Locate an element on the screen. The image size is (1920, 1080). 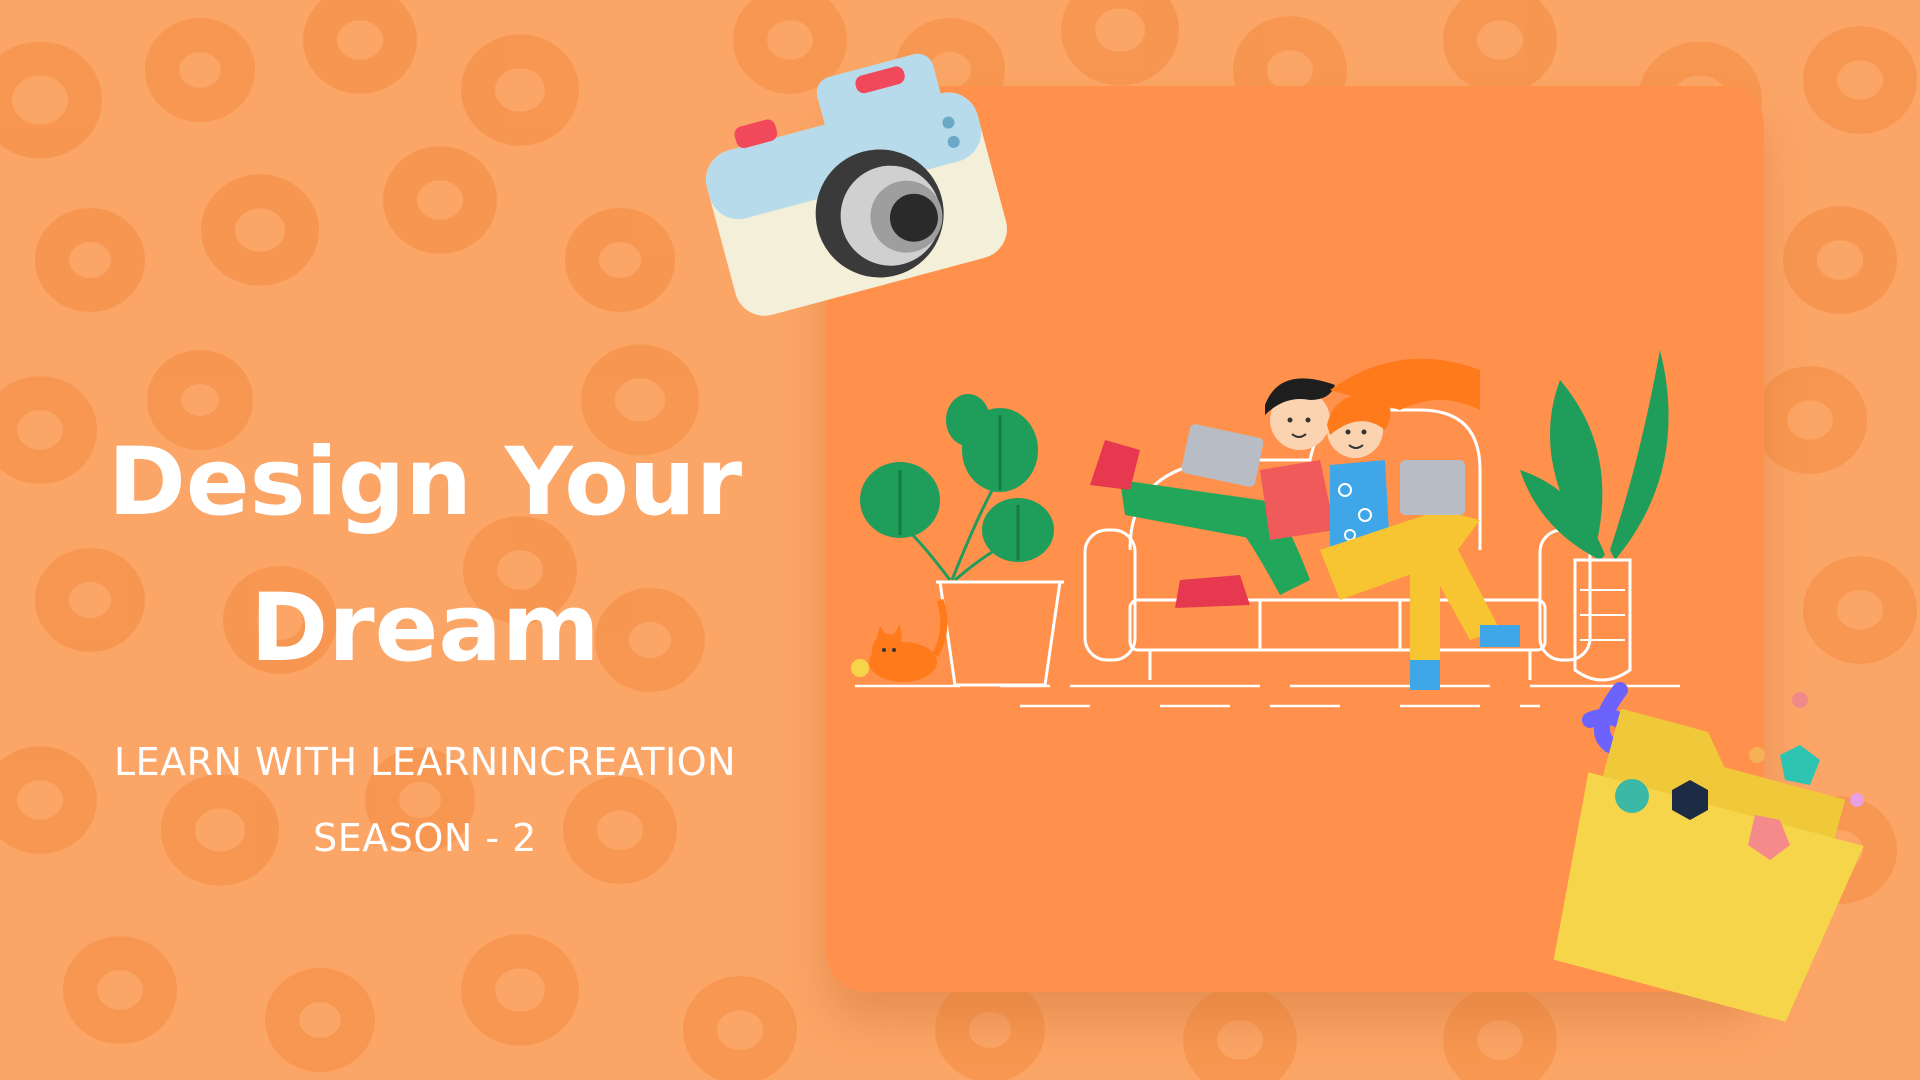
headline-line-2: Dream is located at coordinates (425, 628).